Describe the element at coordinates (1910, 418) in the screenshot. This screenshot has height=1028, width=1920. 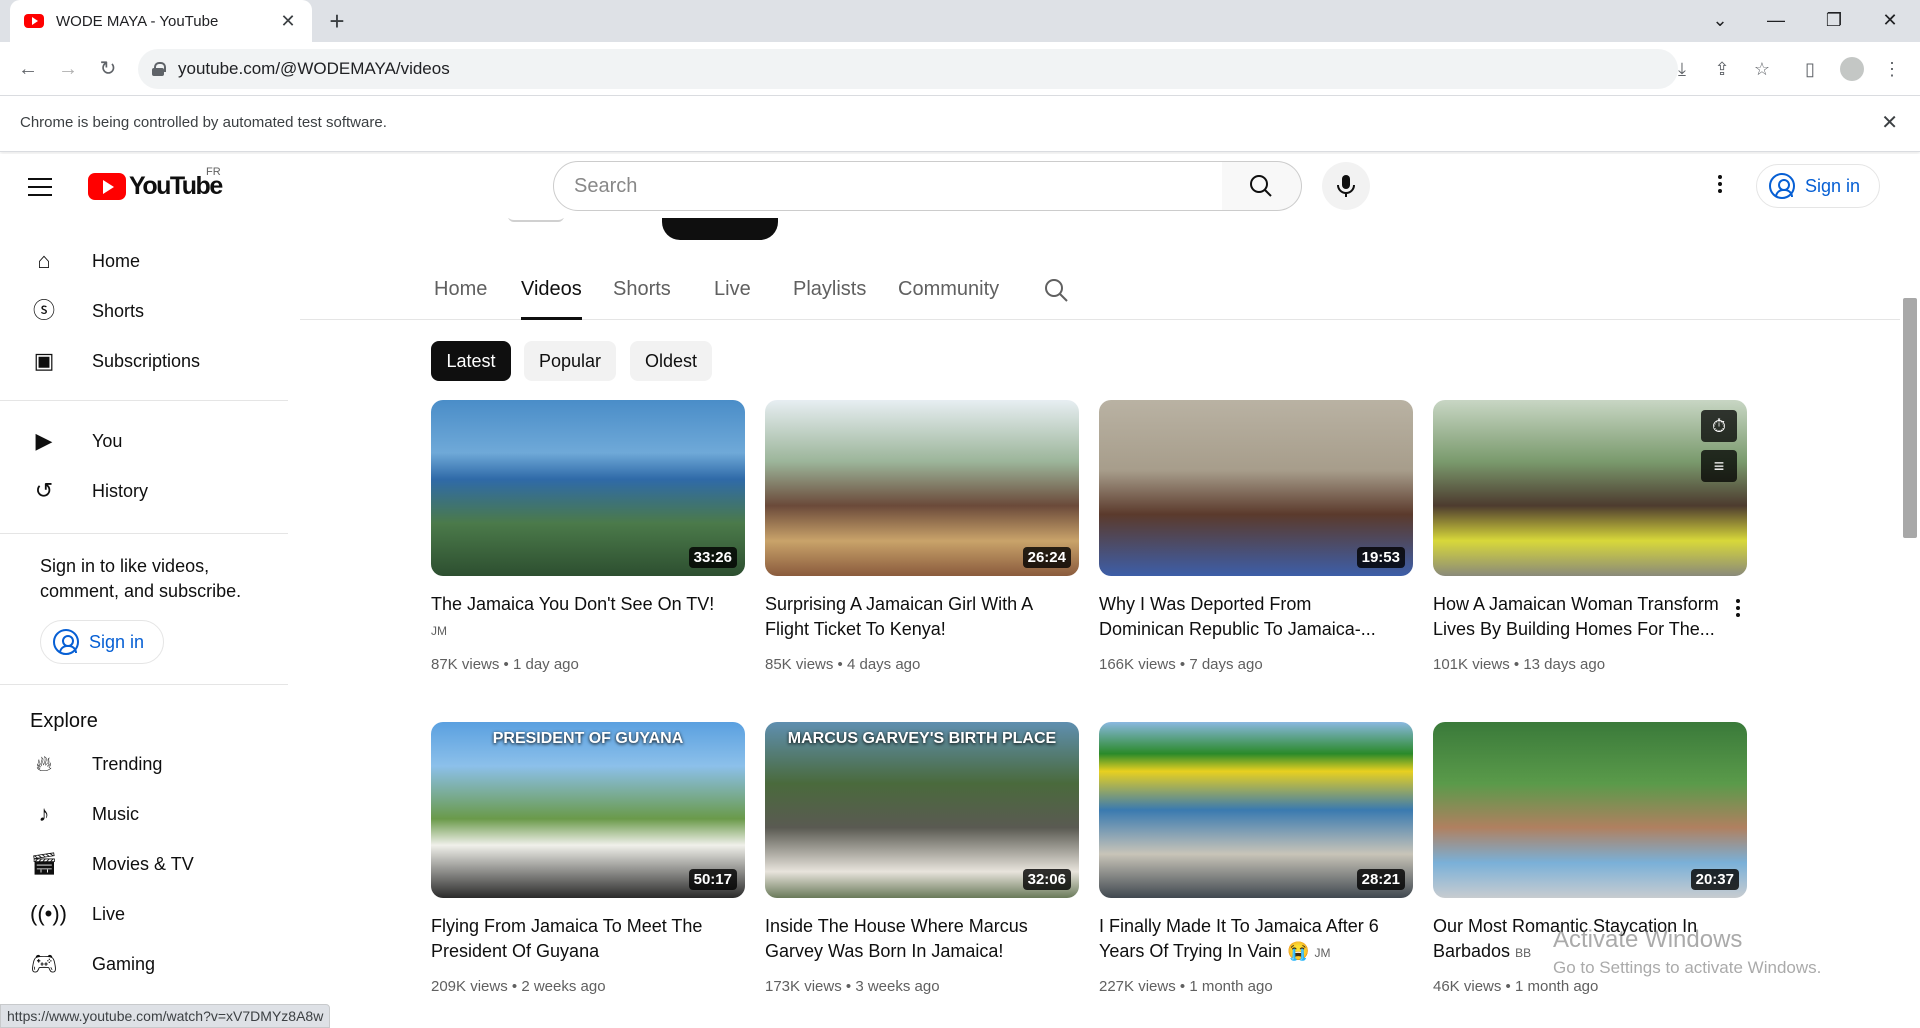
I see `scrollbar-thumb` at that location.